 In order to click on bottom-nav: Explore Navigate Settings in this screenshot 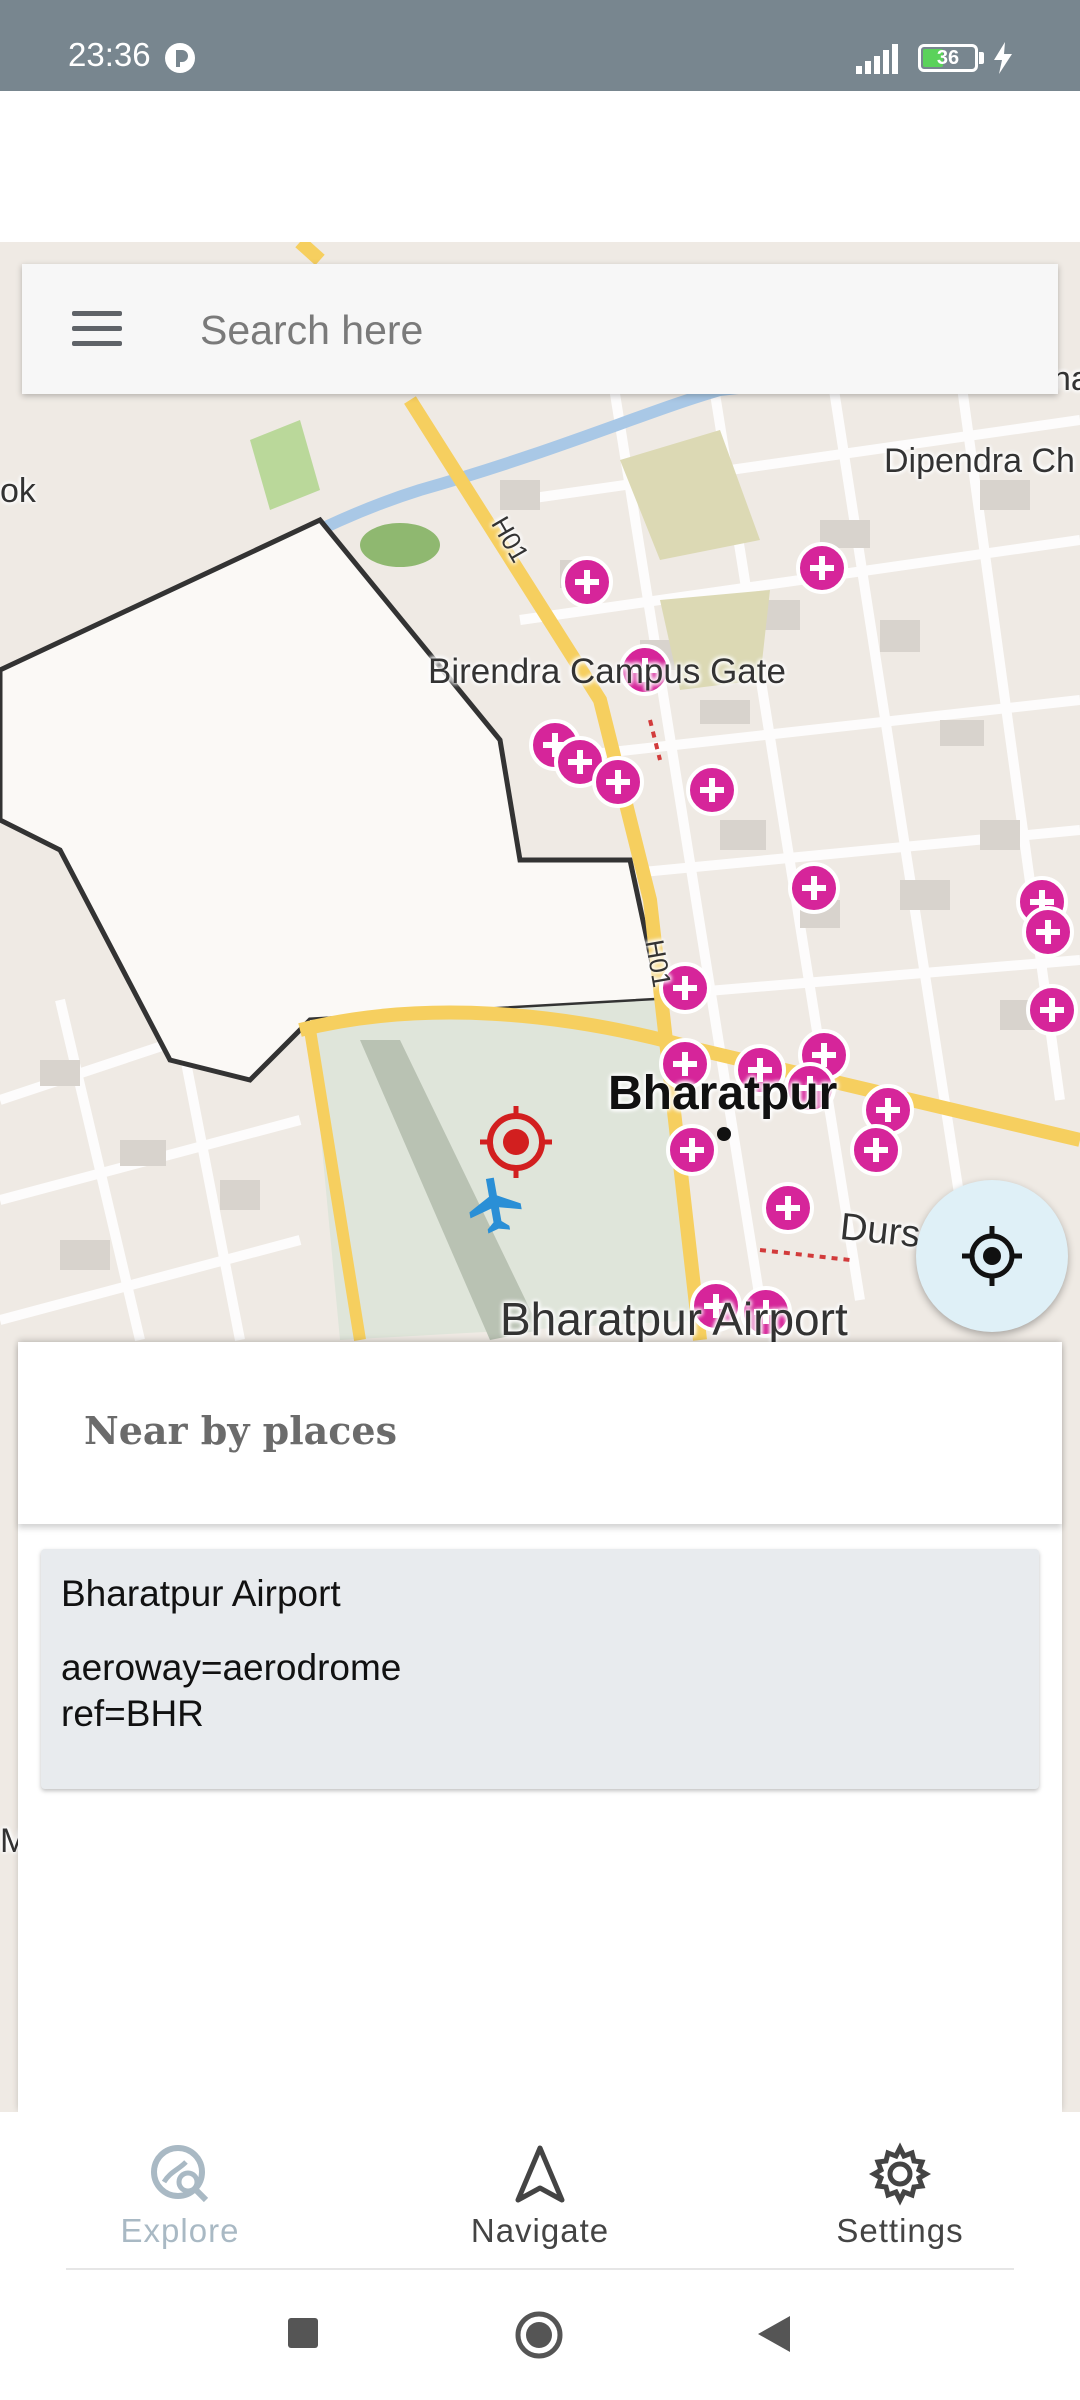, I will do `click(540, 2192)`.